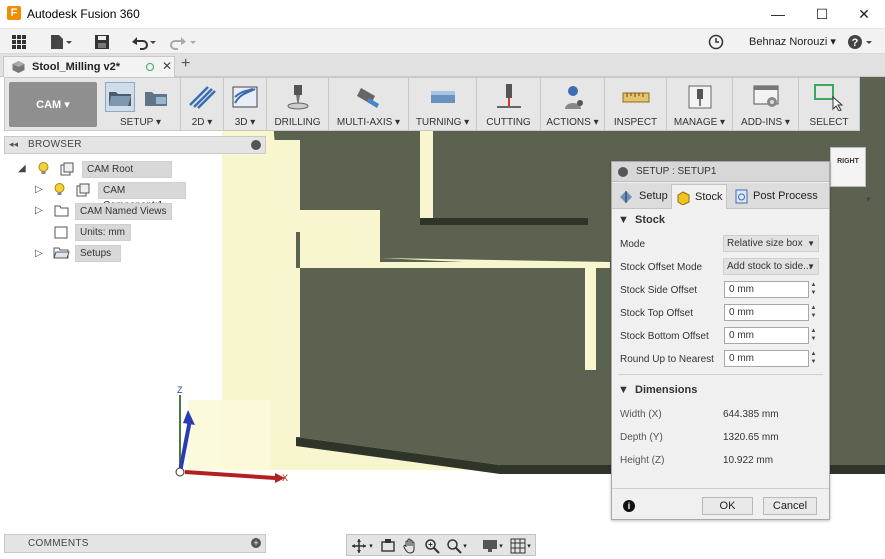 This screenshot has height=559, width=885. What do you see at coordinates (76, 67) in the screenshot?
I see `document-tab-label: Stool_Milling v2*` at bounding box center [76, 67].